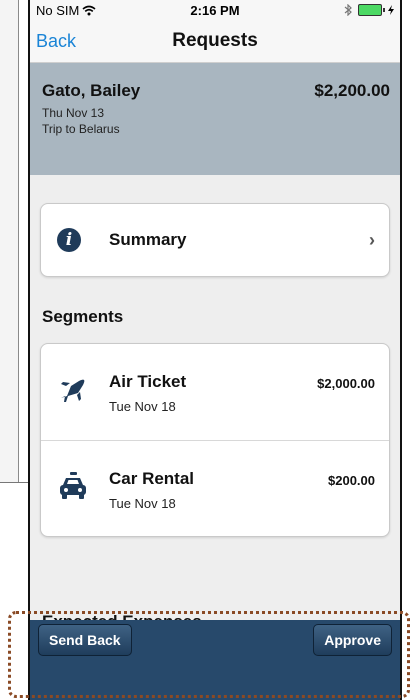 The height and width of the screenshot is (700, 412). Describe the element at coordinates (69, 240) in the screenshot. I see `info-icon: i` at that location.